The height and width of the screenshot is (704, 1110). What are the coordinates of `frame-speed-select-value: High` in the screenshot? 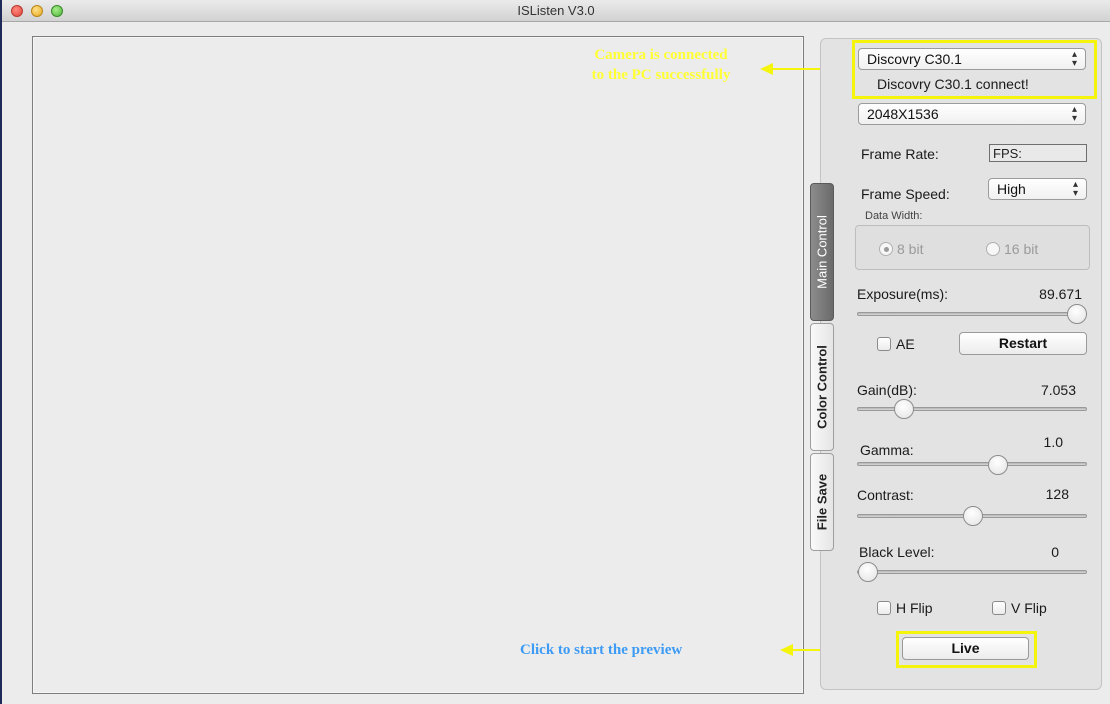 It's located at (1011, 189).